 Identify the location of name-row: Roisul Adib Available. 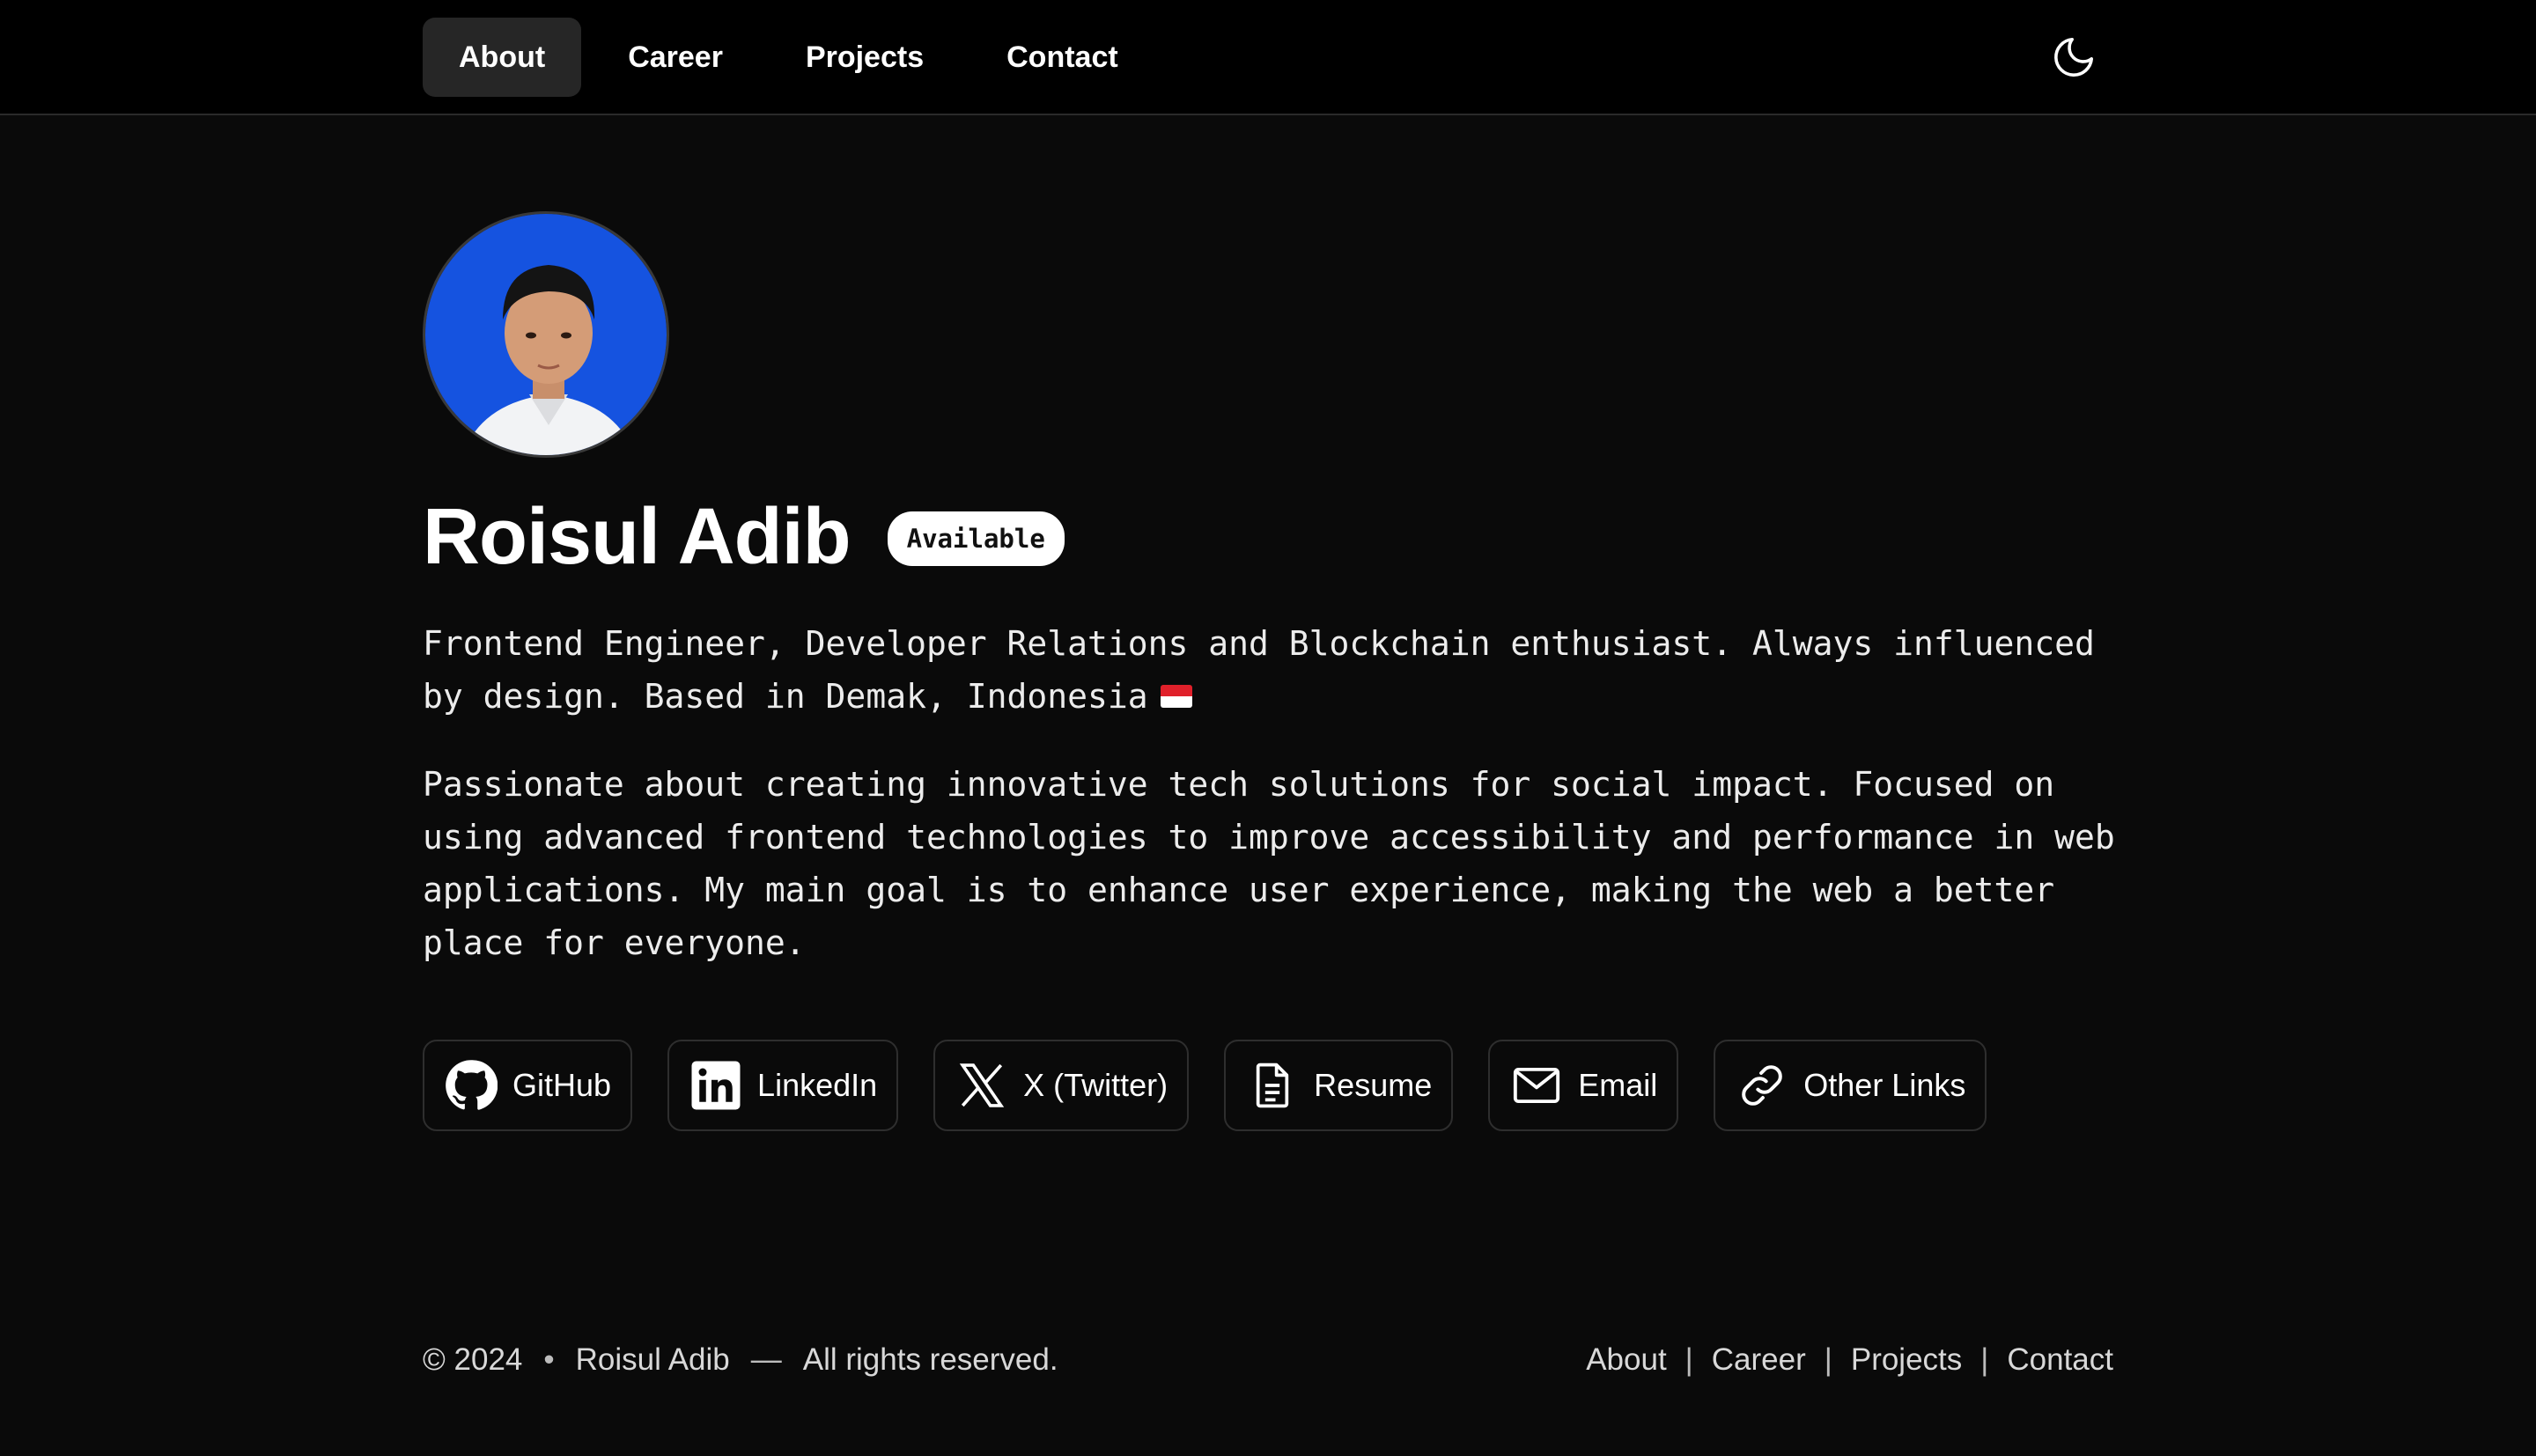
(744, 537).